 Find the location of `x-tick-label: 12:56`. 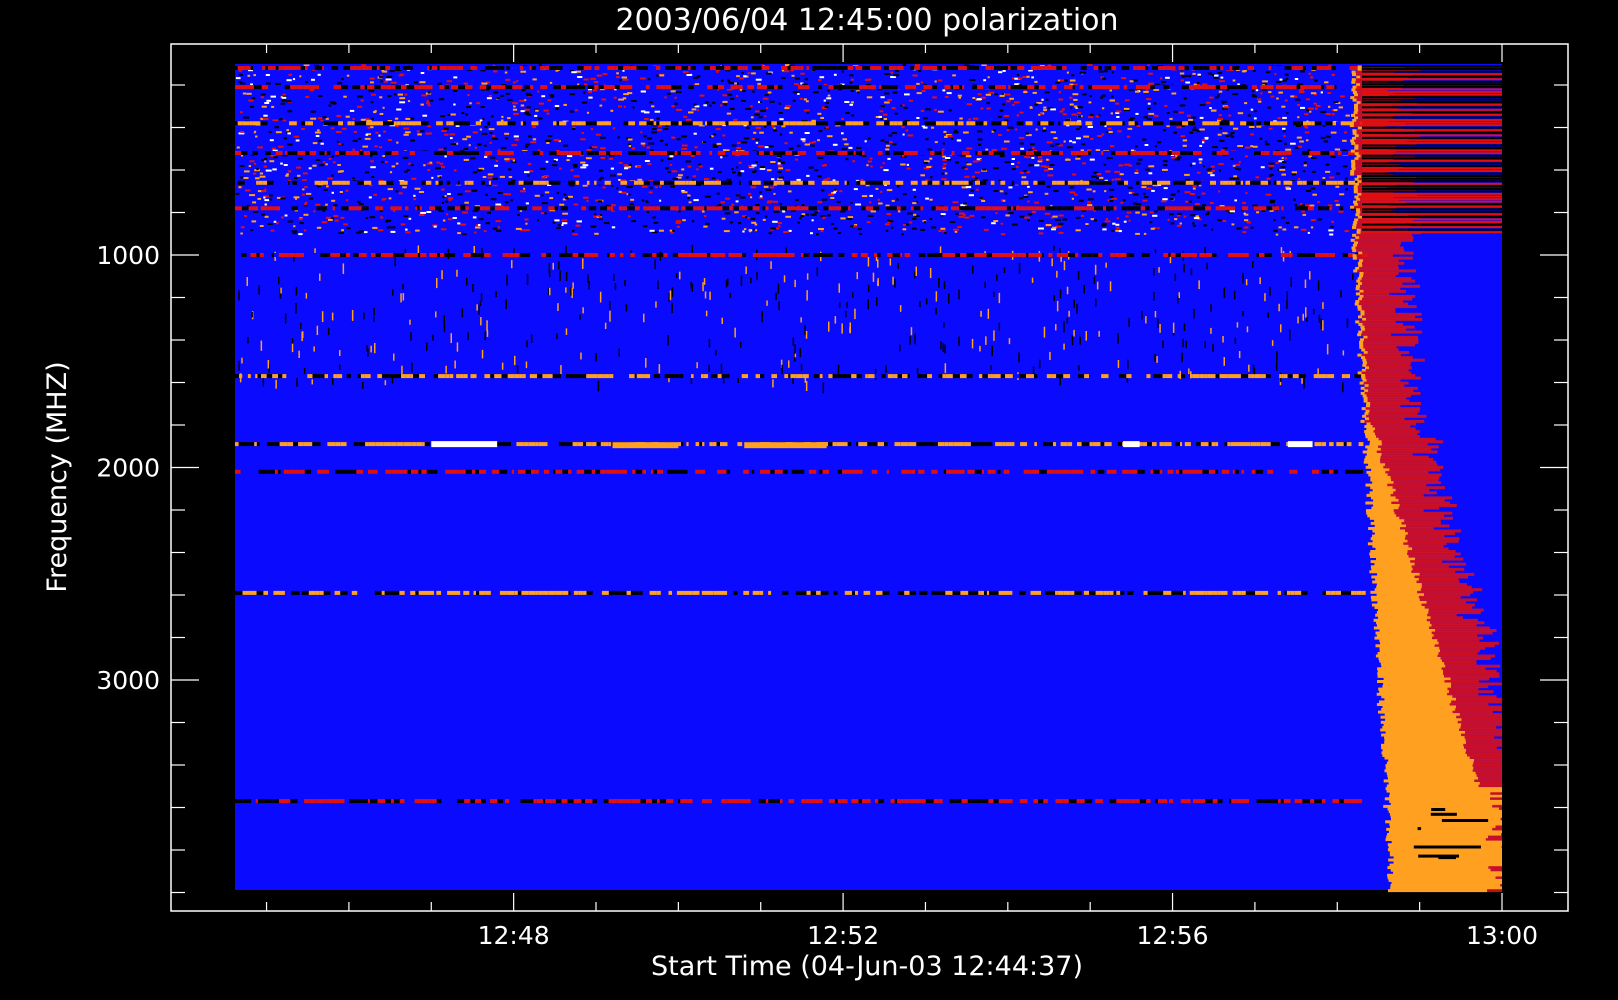

x-tick-label: 12:56 is located at coordinates (1173, 935).